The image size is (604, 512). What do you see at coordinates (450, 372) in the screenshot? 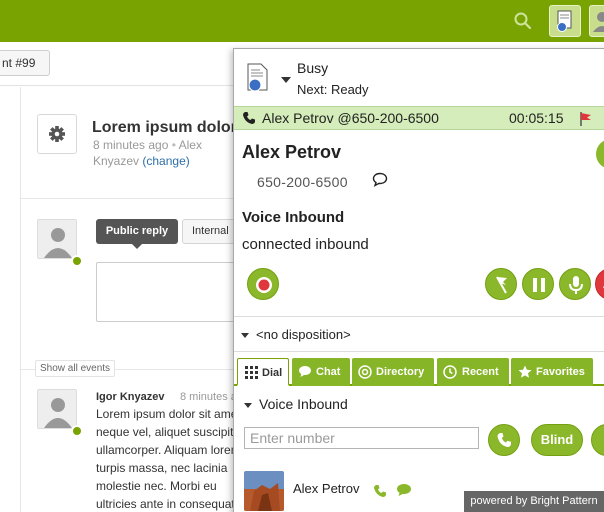
I see `clock-icon` at bounding box center [450, 372].